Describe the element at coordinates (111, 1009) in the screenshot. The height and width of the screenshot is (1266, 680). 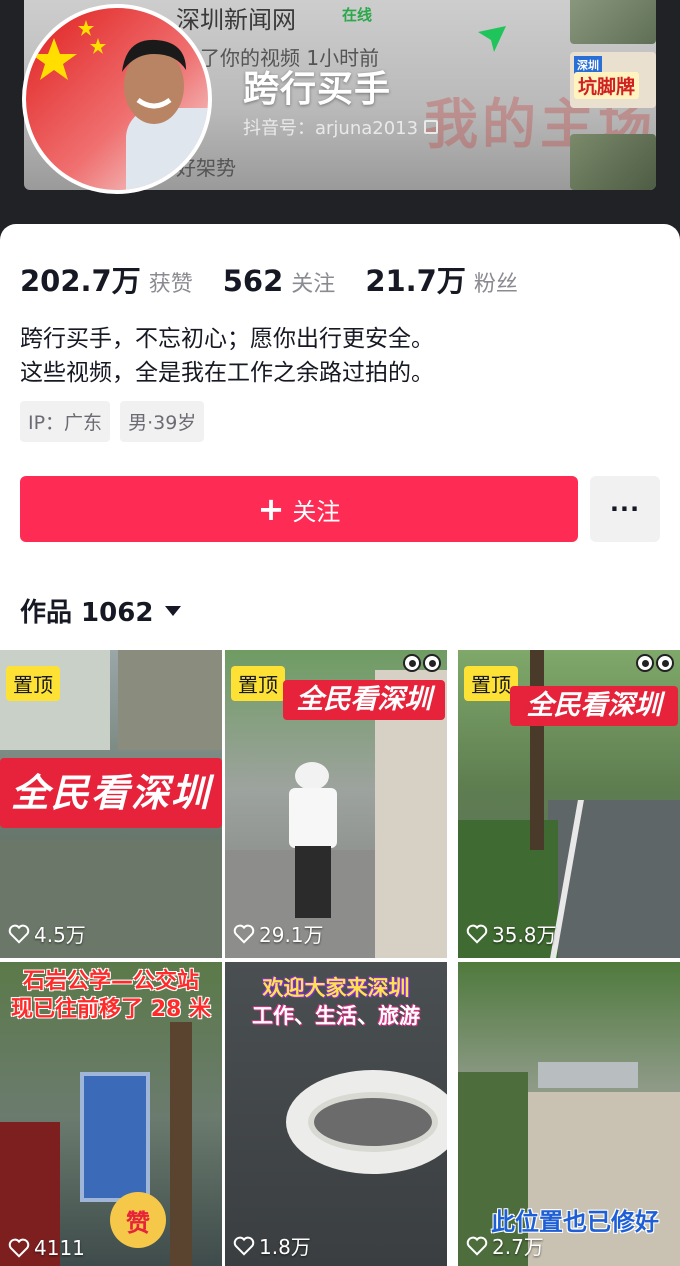
I see `overlay-line: 现已往前移了 28 米` at that location.